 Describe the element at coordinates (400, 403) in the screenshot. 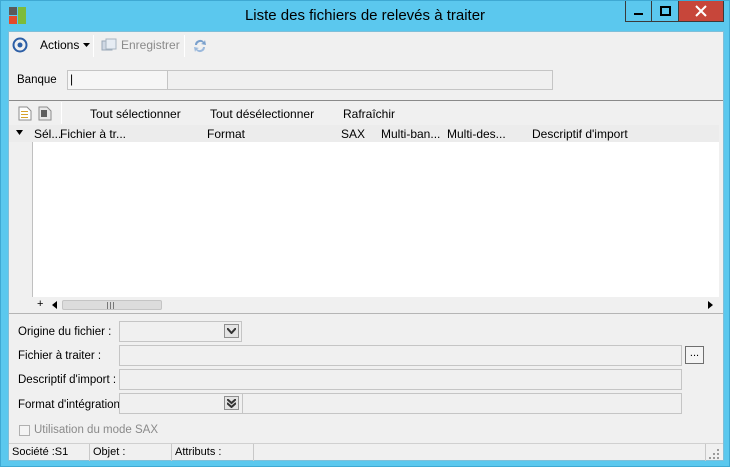

I see `integration-format-field` at that location.